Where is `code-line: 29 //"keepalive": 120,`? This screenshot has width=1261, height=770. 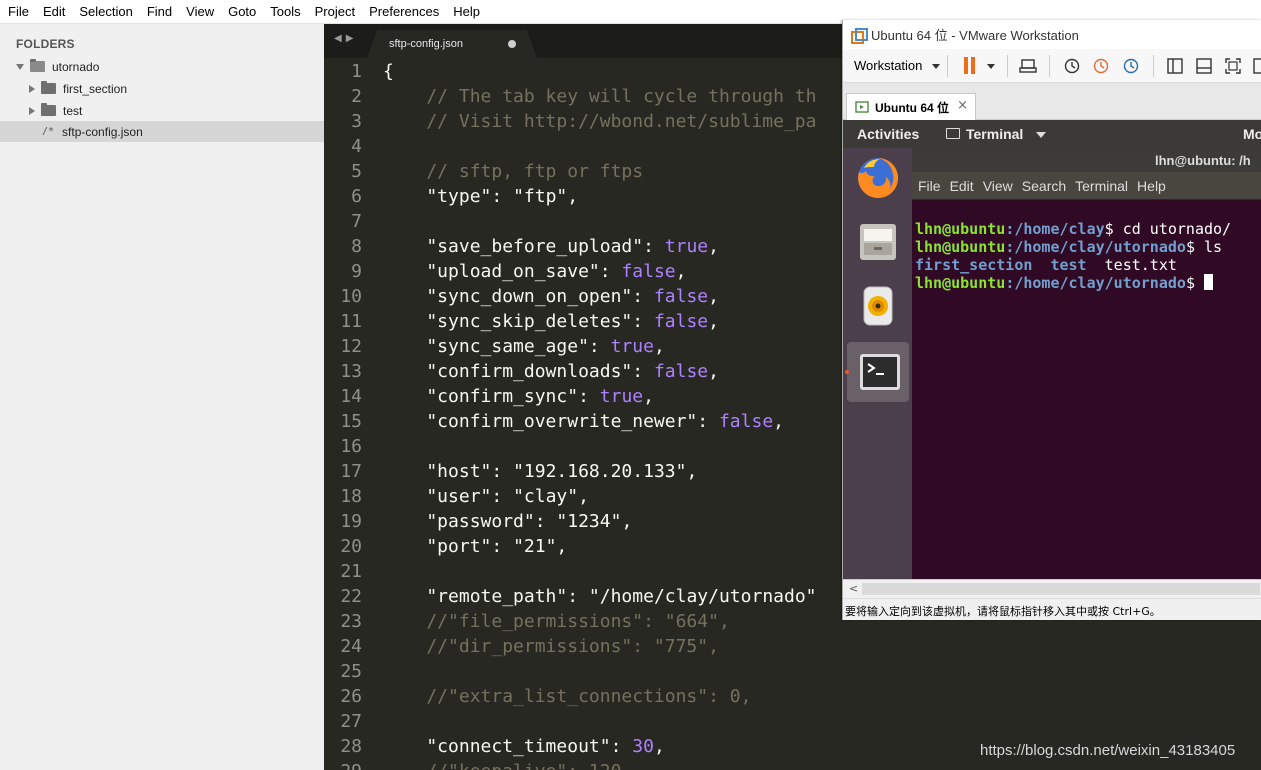
code-line: 29 //"keepalive": 120, is located at coordinates (792, 764).